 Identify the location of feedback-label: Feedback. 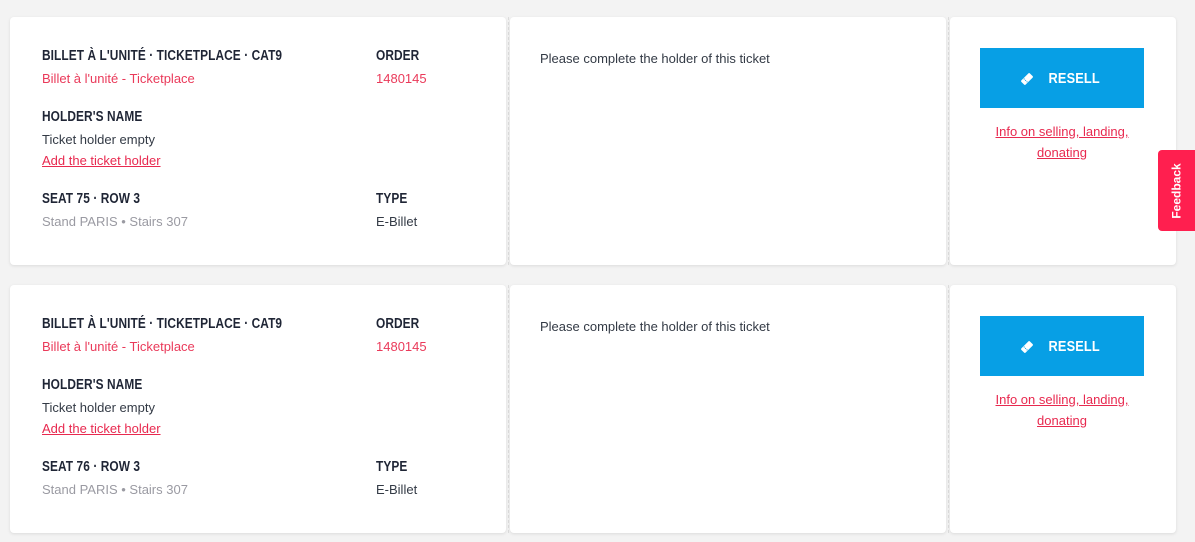
(1176, 190).